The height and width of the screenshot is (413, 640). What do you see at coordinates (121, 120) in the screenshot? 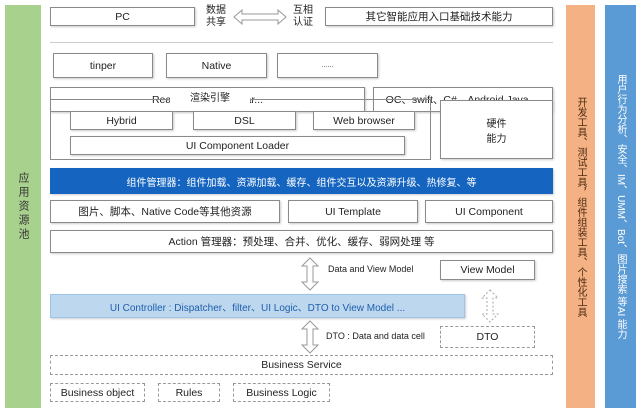
I see `hybrid-box: Hybrid` at bounding box center [121, 120].